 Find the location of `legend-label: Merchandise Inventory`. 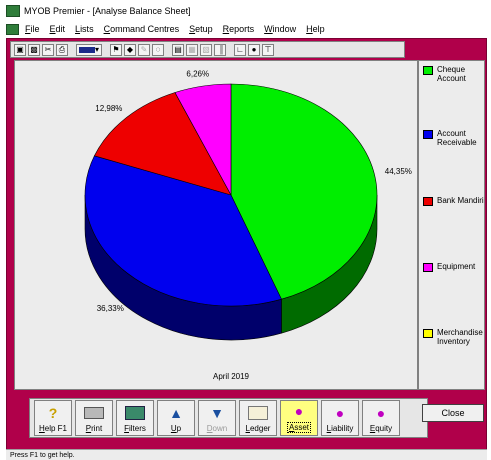

legend-label: Merchandise Inventory is located at coordinates (460, 337).